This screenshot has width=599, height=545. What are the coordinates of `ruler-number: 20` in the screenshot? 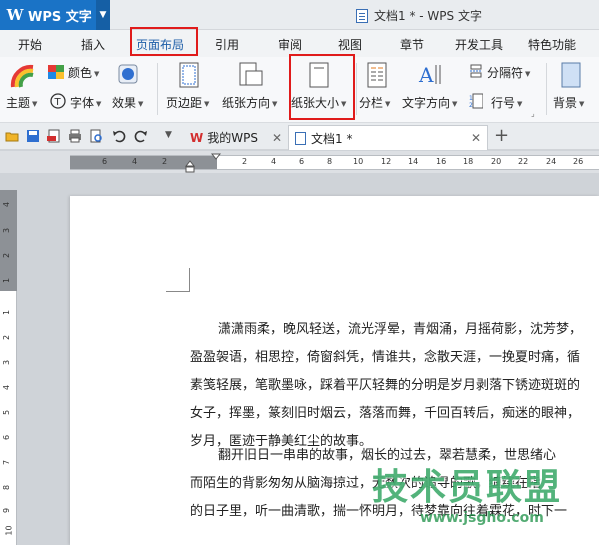 It's located at (496, 161).